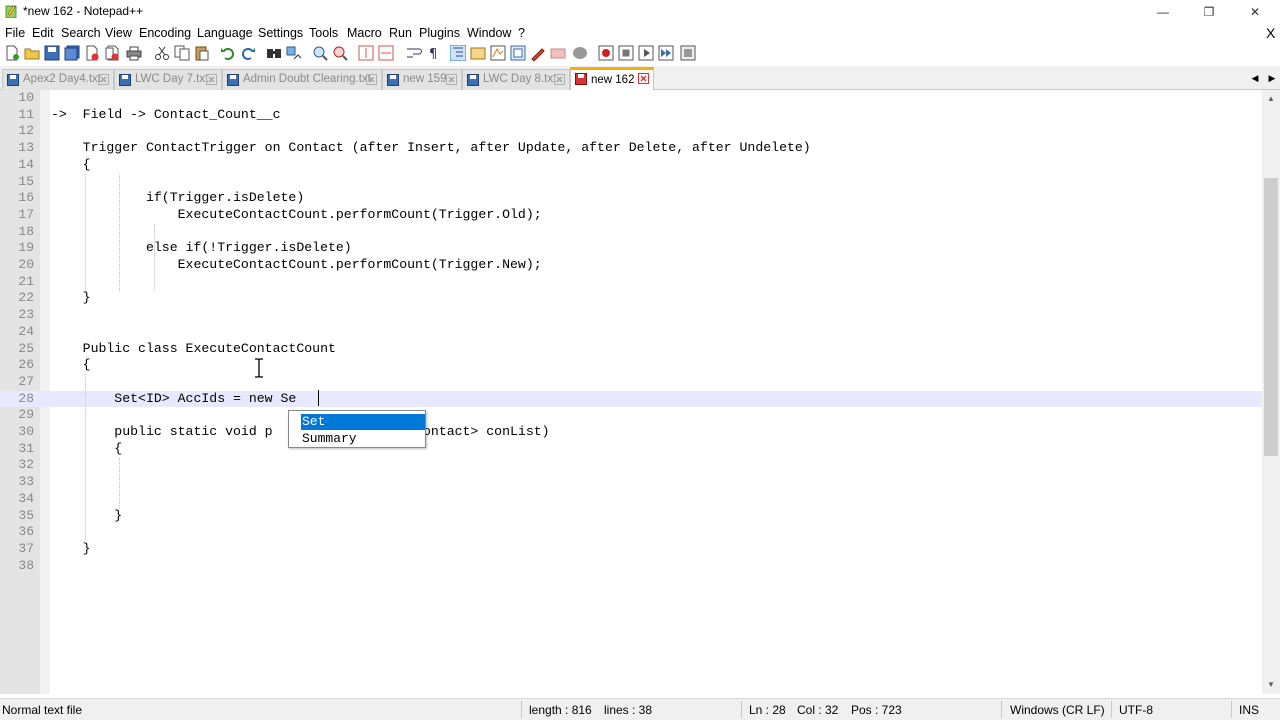 This screenshot has height=720, width=1280. Describe the element at coordinates (478, 53) in the screenshot. I see `udl-icon` at that location.